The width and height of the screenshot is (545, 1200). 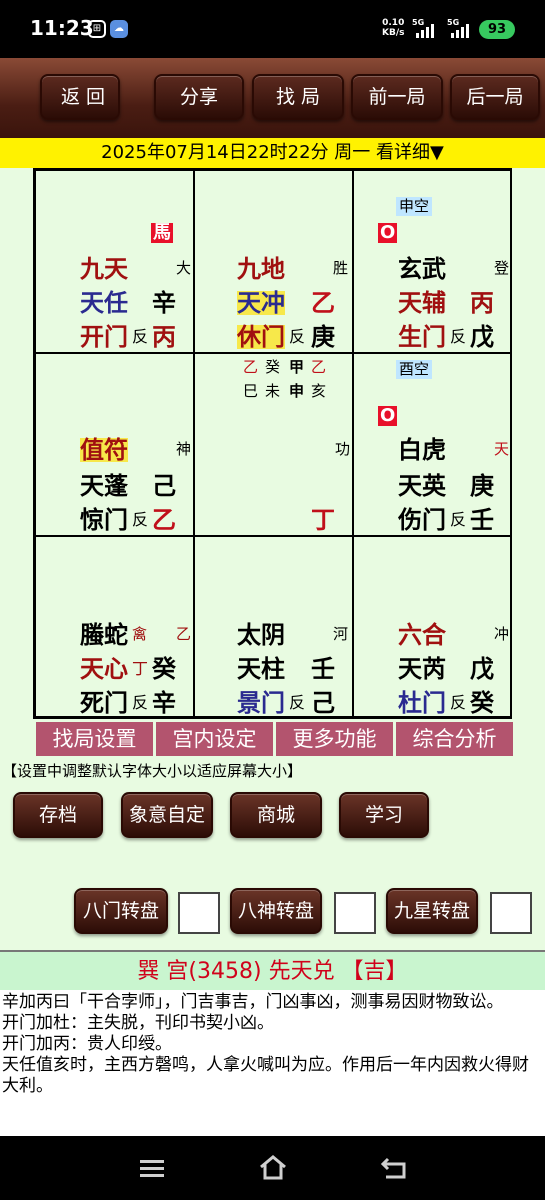 What do you see at coordinates (164, 337) in the screenshot?
I see `door-stem: 丙` at bounding box center [164, 337].